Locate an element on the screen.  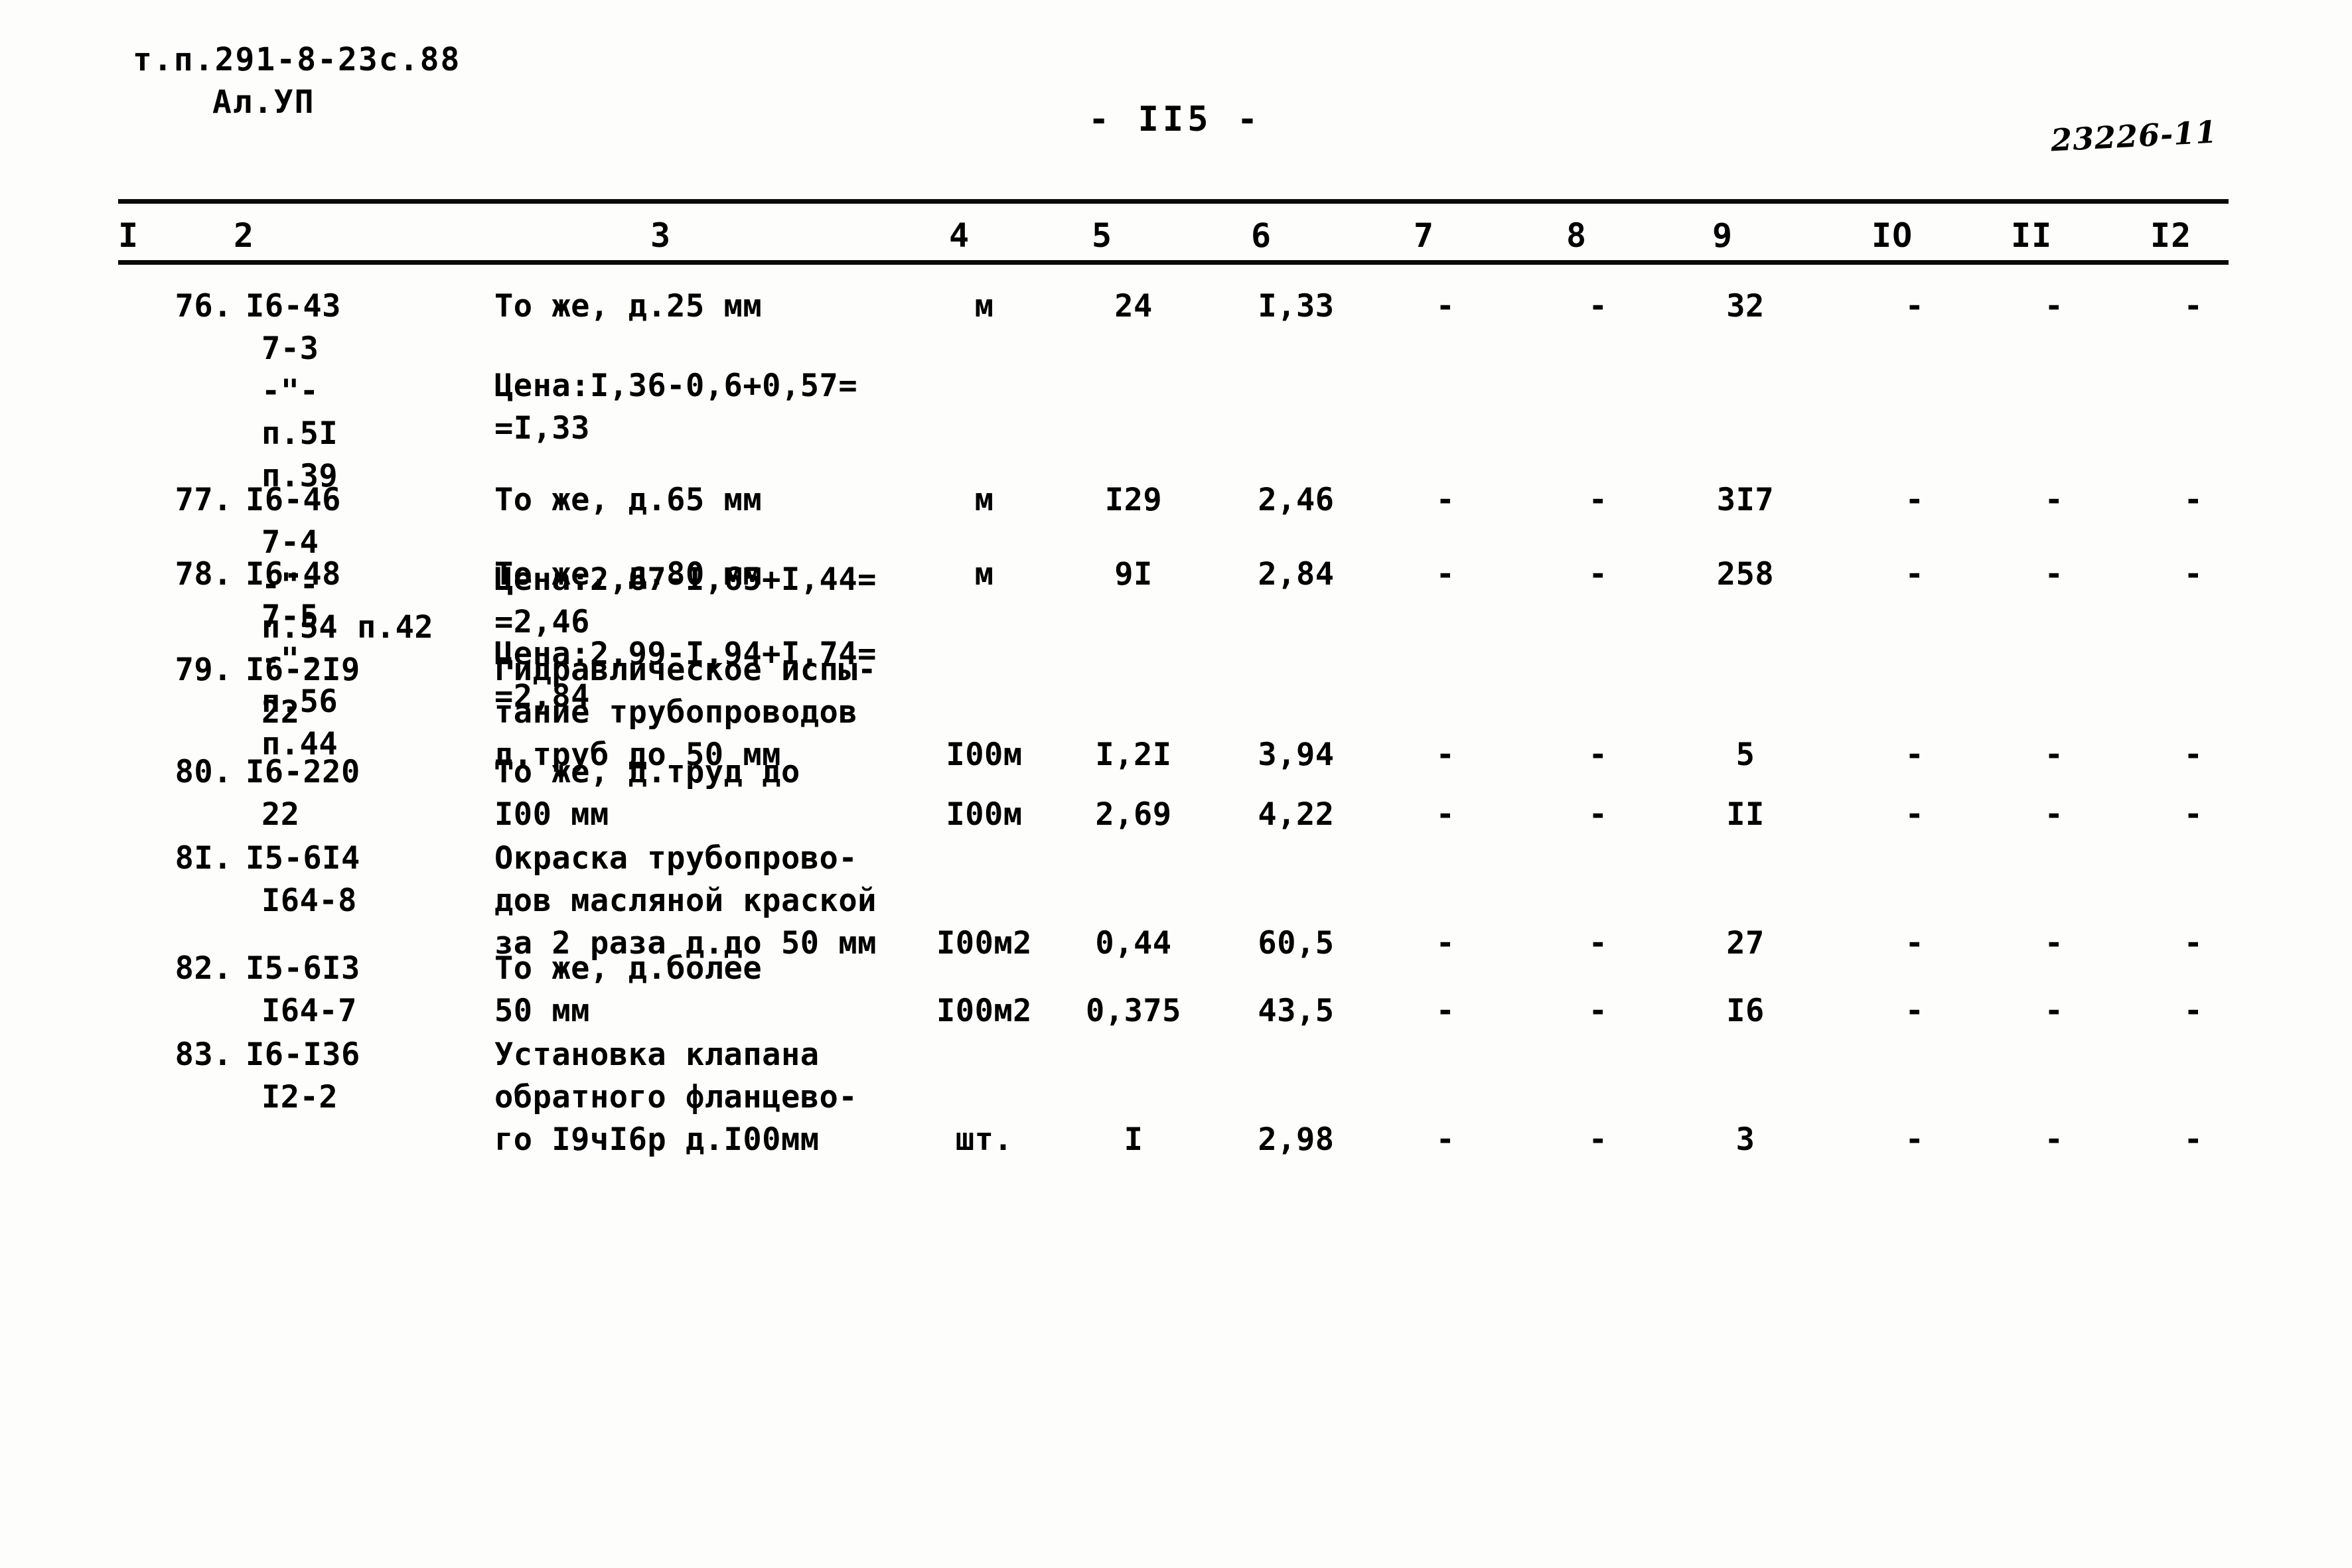
column-header-3: 3 is located at coordinates (661, 235).